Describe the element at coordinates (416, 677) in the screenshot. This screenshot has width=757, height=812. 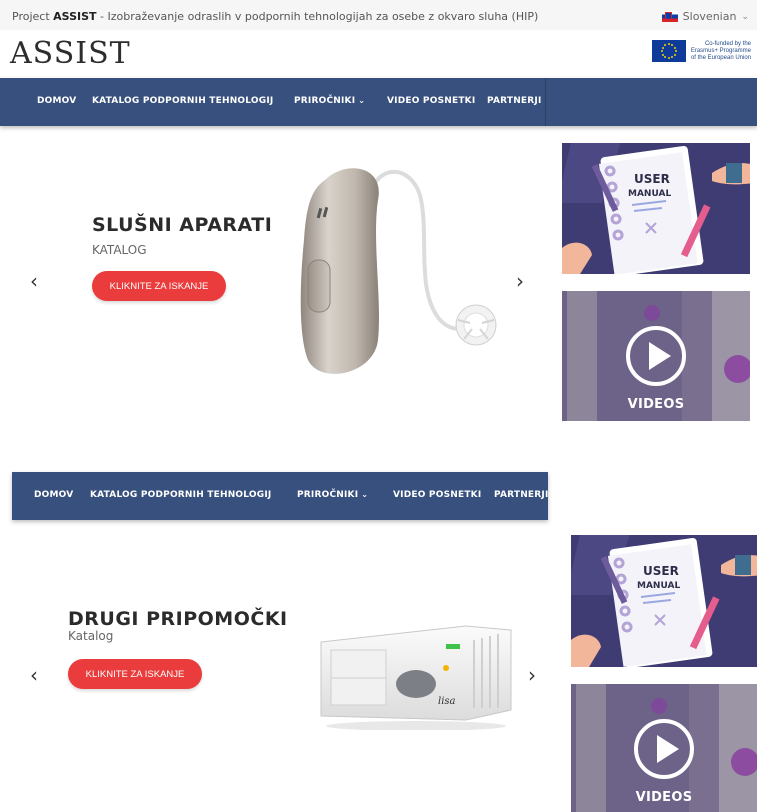
I see `alarm-device-image: lisa` at that location.